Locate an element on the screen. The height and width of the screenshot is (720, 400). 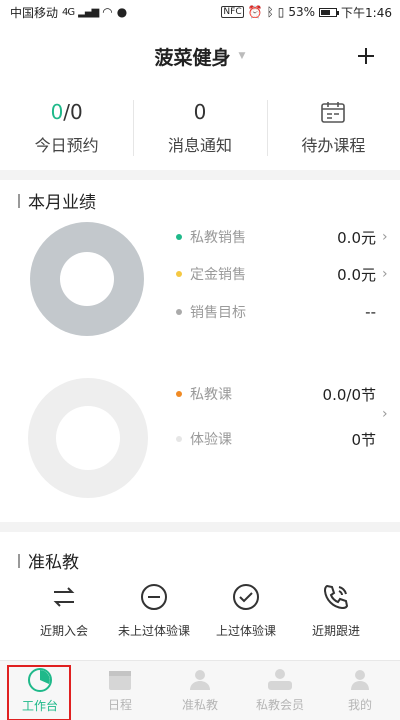
row-label: 私教销售 is located at coordinates (218, 238).